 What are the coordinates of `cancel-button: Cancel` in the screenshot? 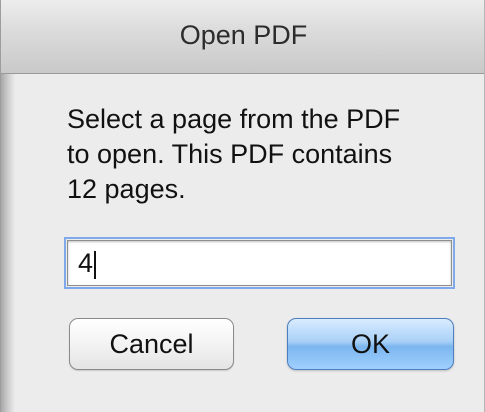 It's located at (151, 344).